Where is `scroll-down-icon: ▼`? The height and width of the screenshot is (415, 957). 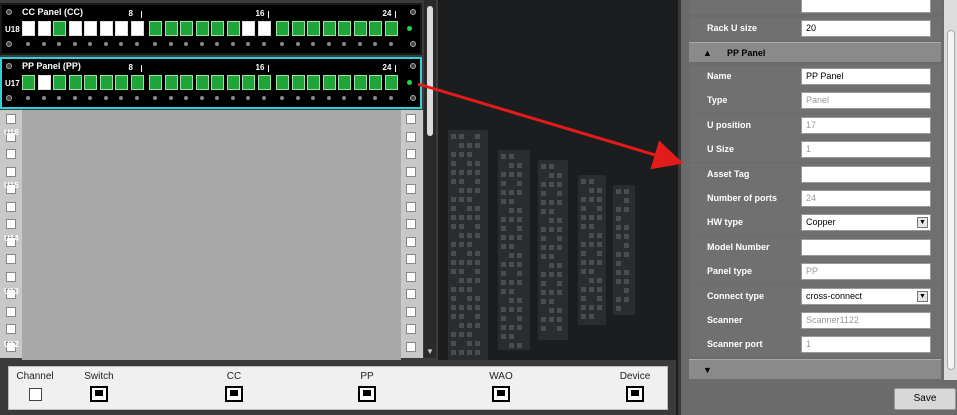 scroll-down-icon: ▼ is located at coordinates (430, 351).